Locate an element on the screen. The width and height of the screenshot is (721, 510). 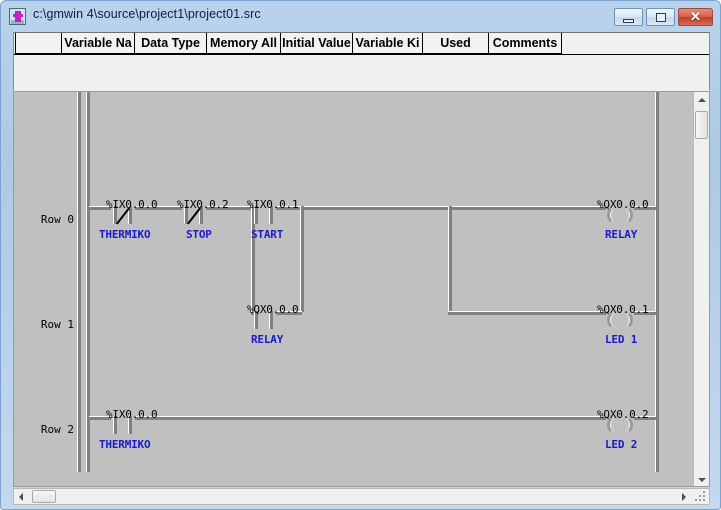
horizontal-scroll-thumb is located at coordinates (44, 496).